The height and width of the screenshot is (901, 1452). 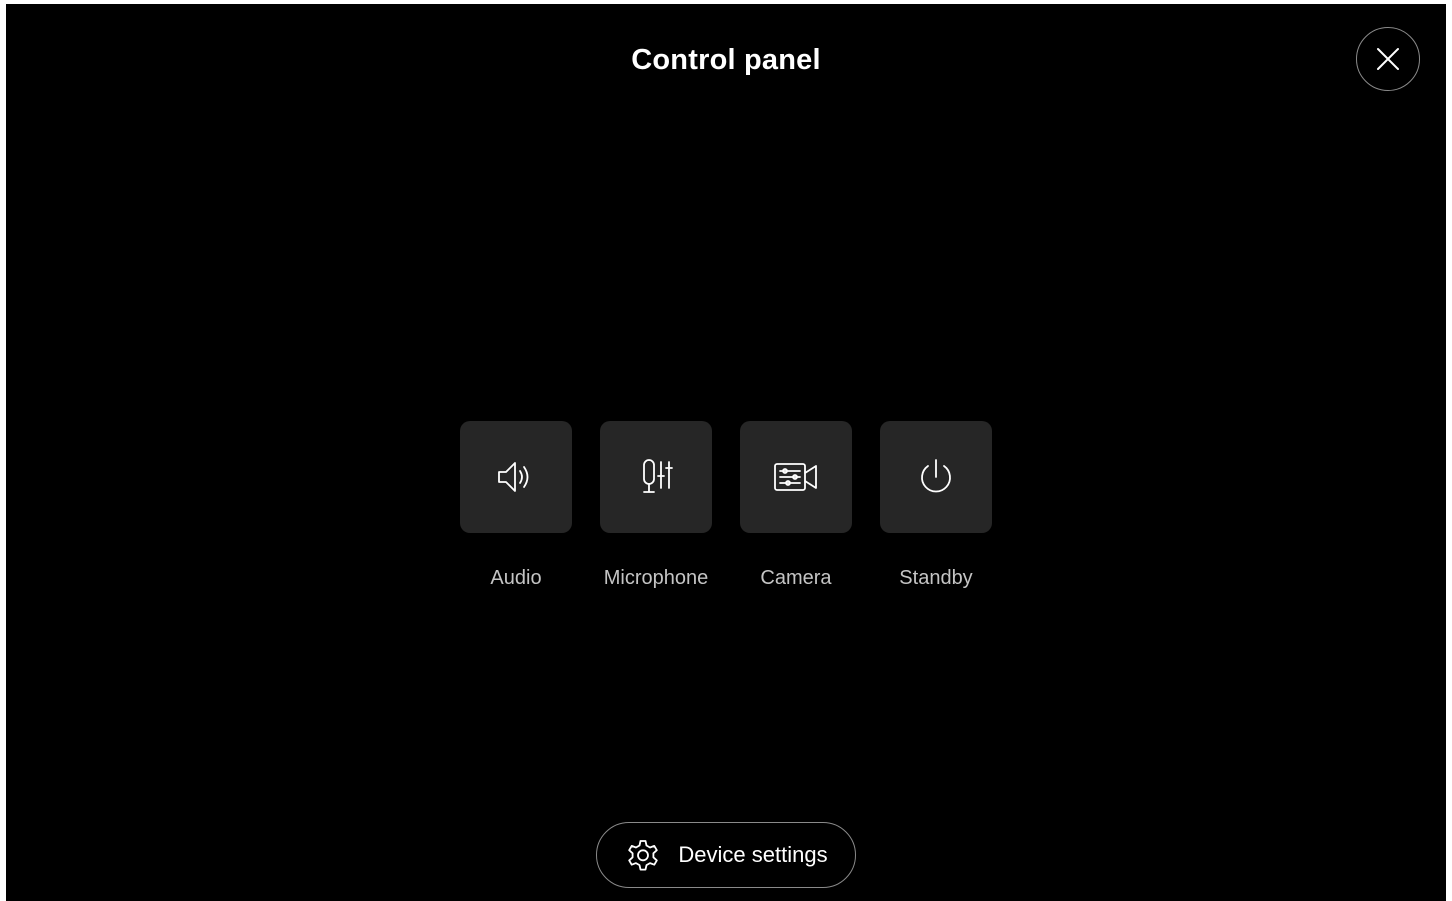 I want to click on microphone-button, so click(x=656, y=477).